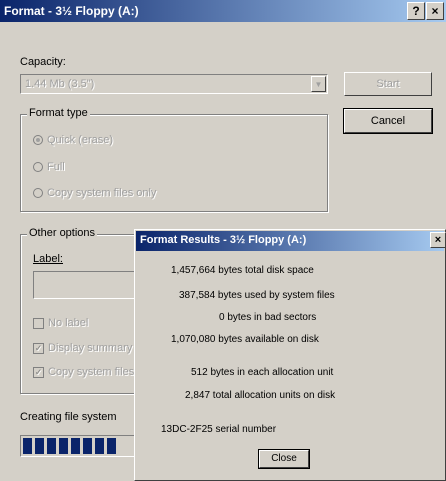 This screenshot has width=446, height=481. I want to click on checkbox-icon, so click(38, 323).